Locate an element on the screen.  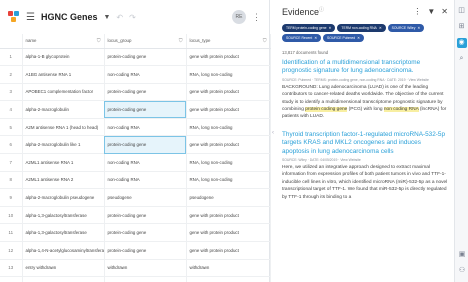
row-number-cell: 1 is located at coordinates (11, 57).